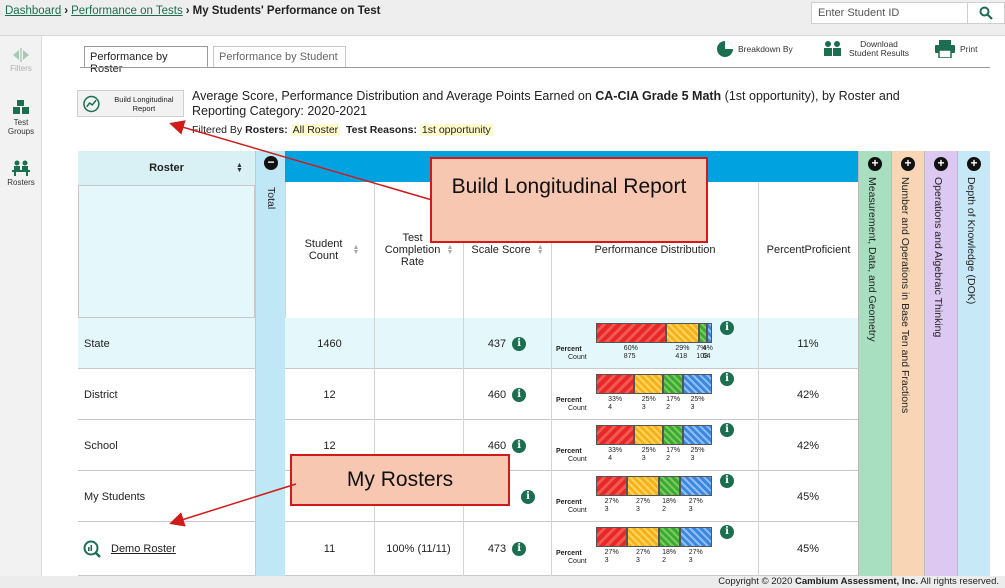 This screenshot has height=588, width=1005. What do you see at coordinates (540, 250) in the screenshot?
I see `scale-score-sort-icon: ▲ ▼` at bounding box center [540, 250].